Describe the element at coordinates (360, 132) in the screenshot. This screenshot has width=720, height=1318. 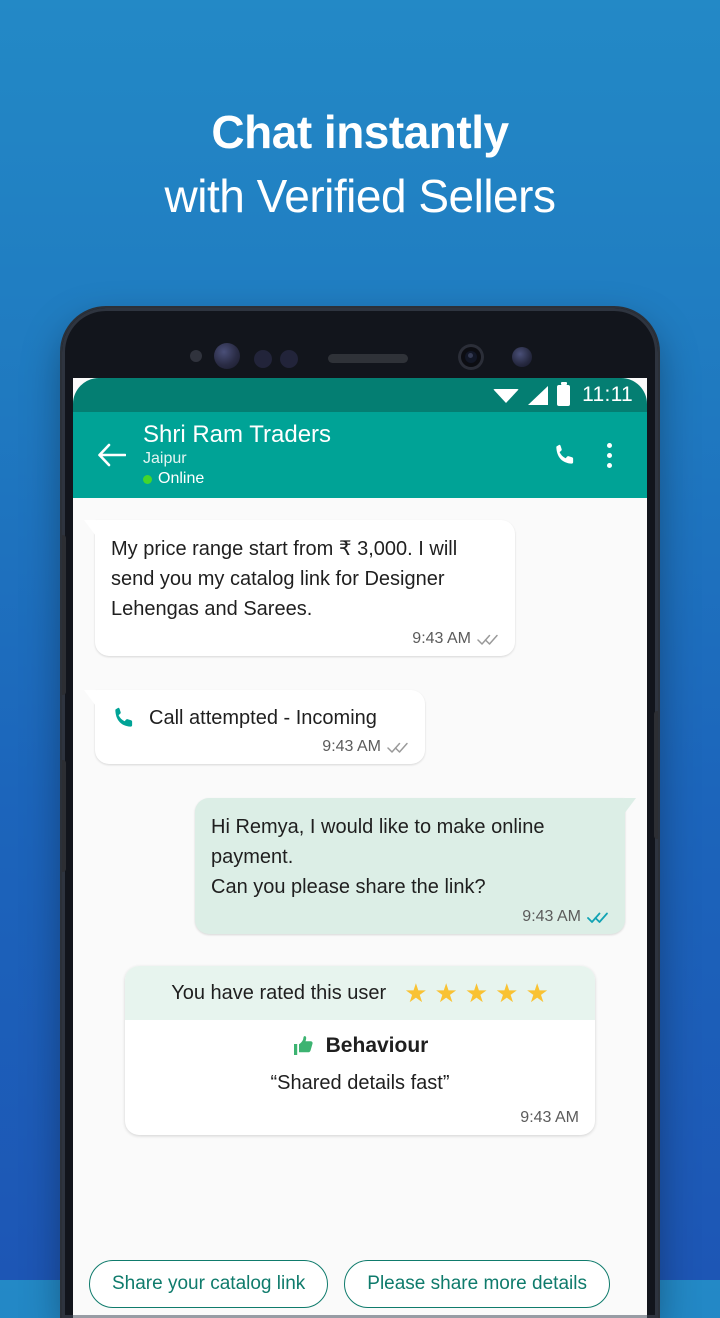
I see `headline-line-1: Chat instantly` at that location.